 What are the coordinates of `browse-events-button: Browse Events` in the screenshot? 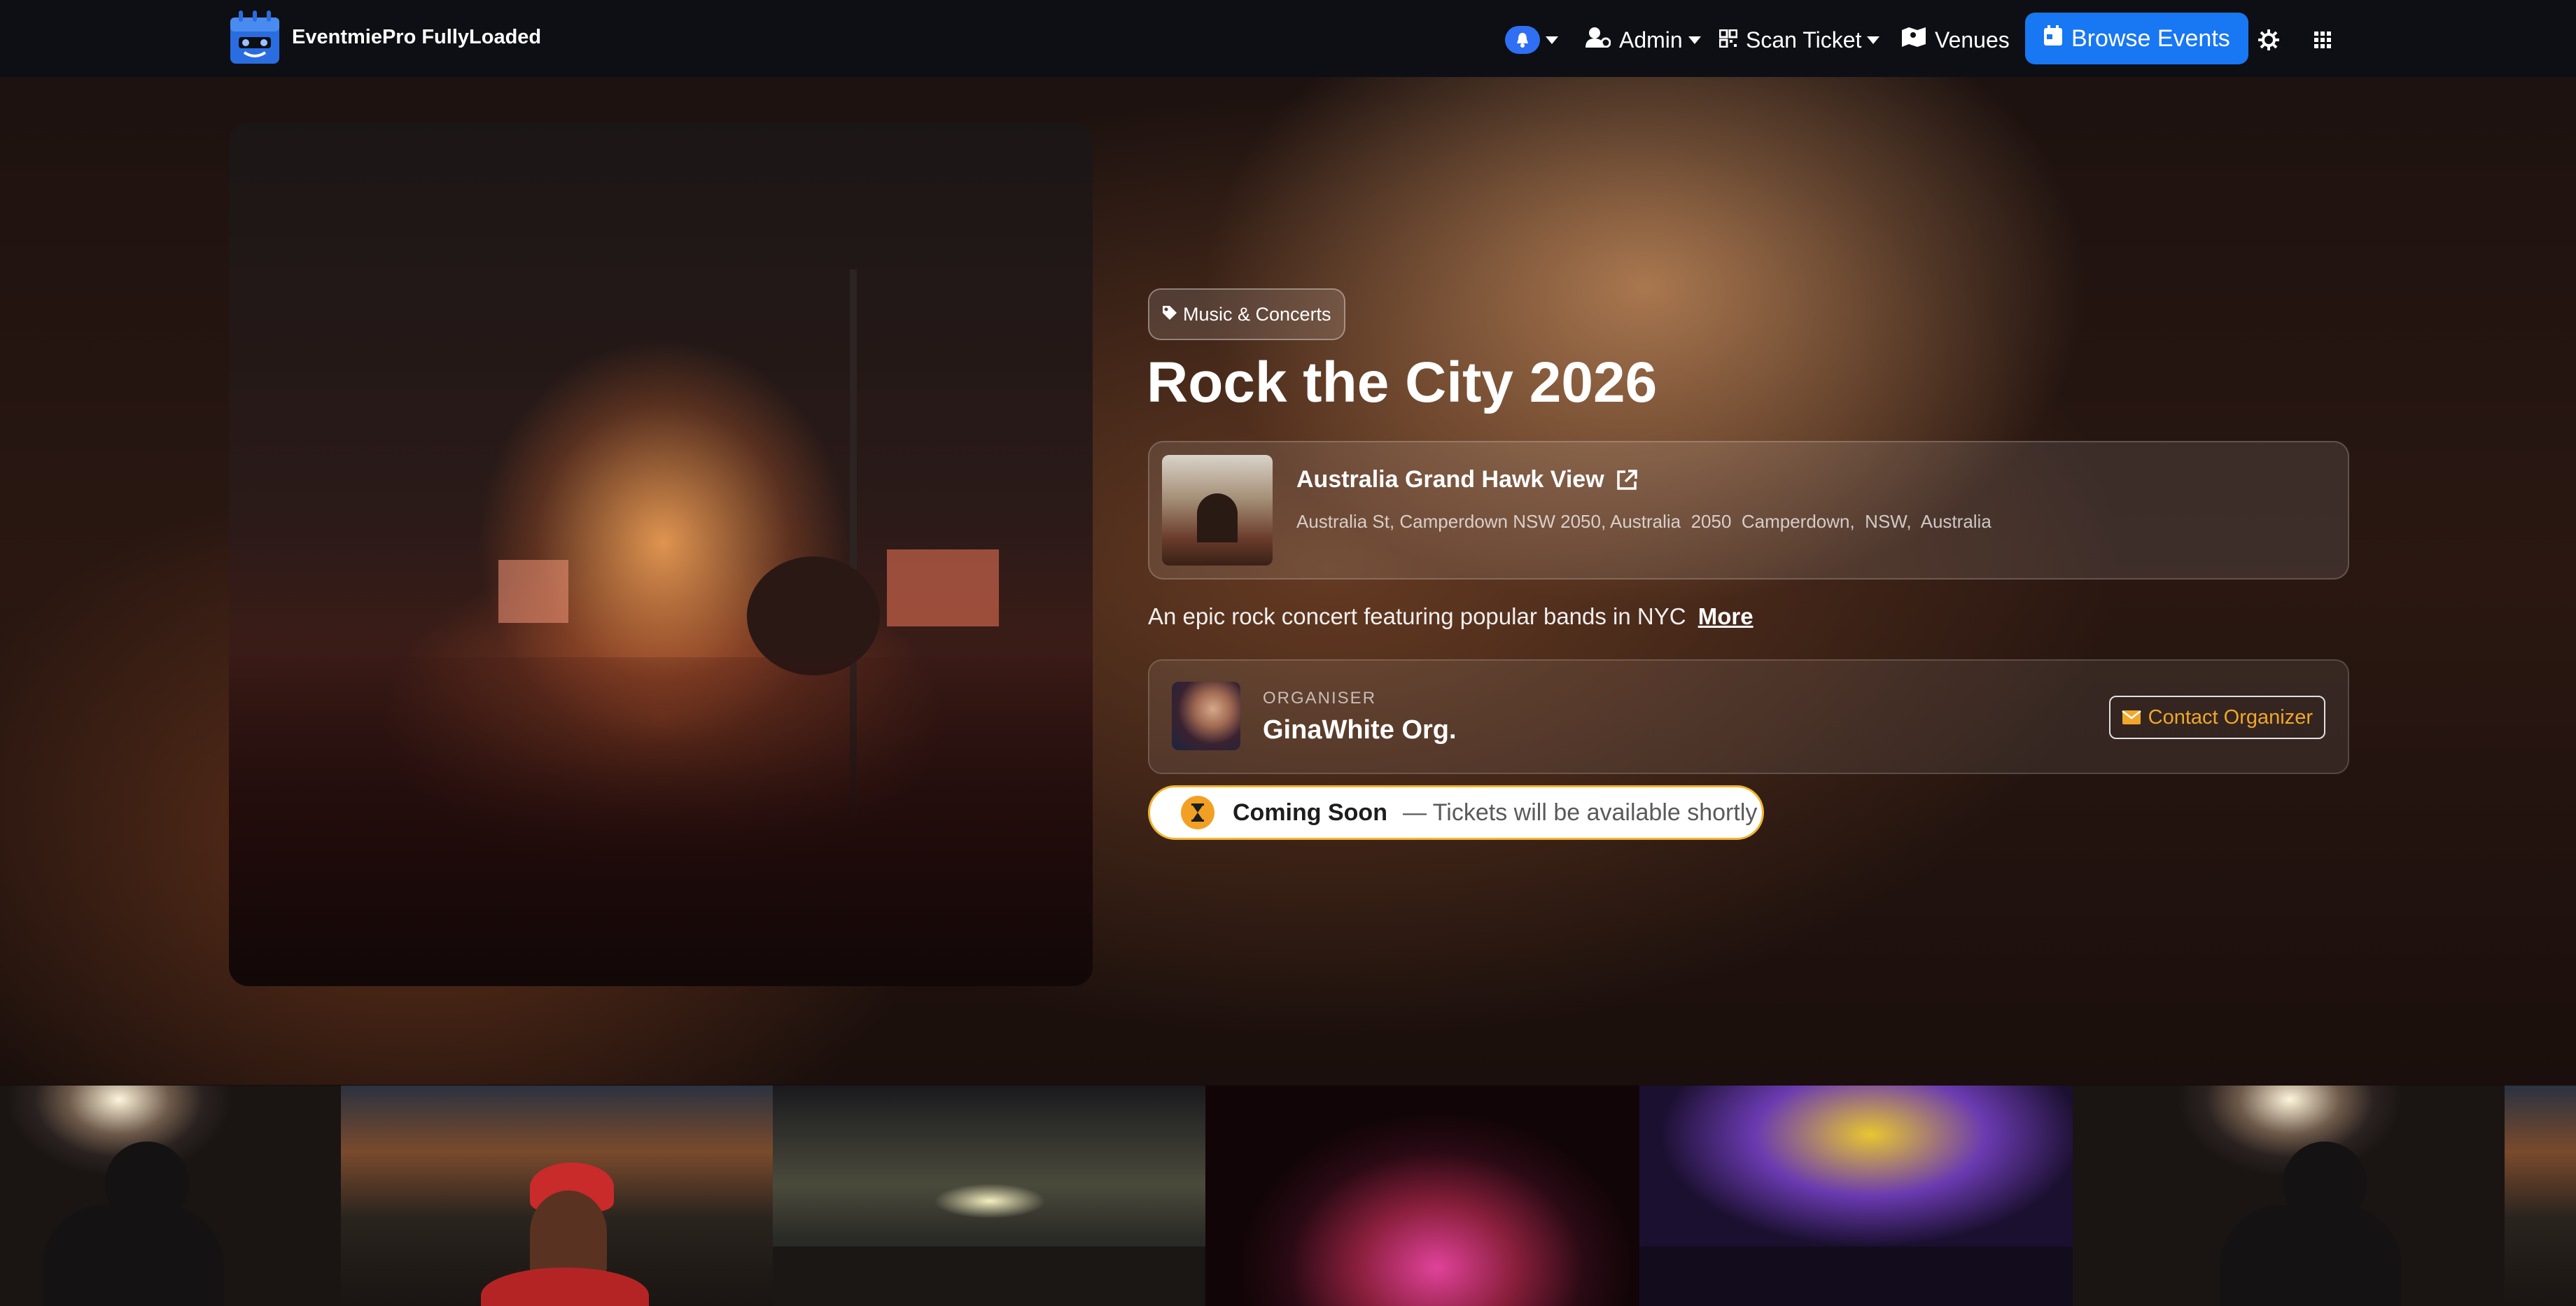 It's located at (2136, 38).